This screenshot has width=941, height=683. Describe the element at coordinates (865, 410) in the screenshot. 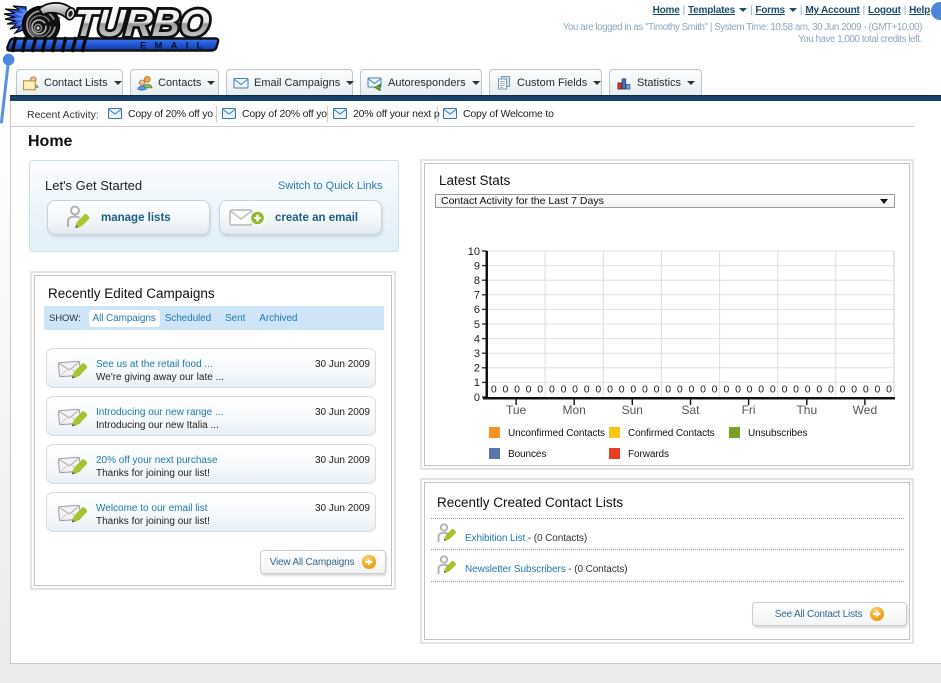

I see `svg-text: Wed` at that location.